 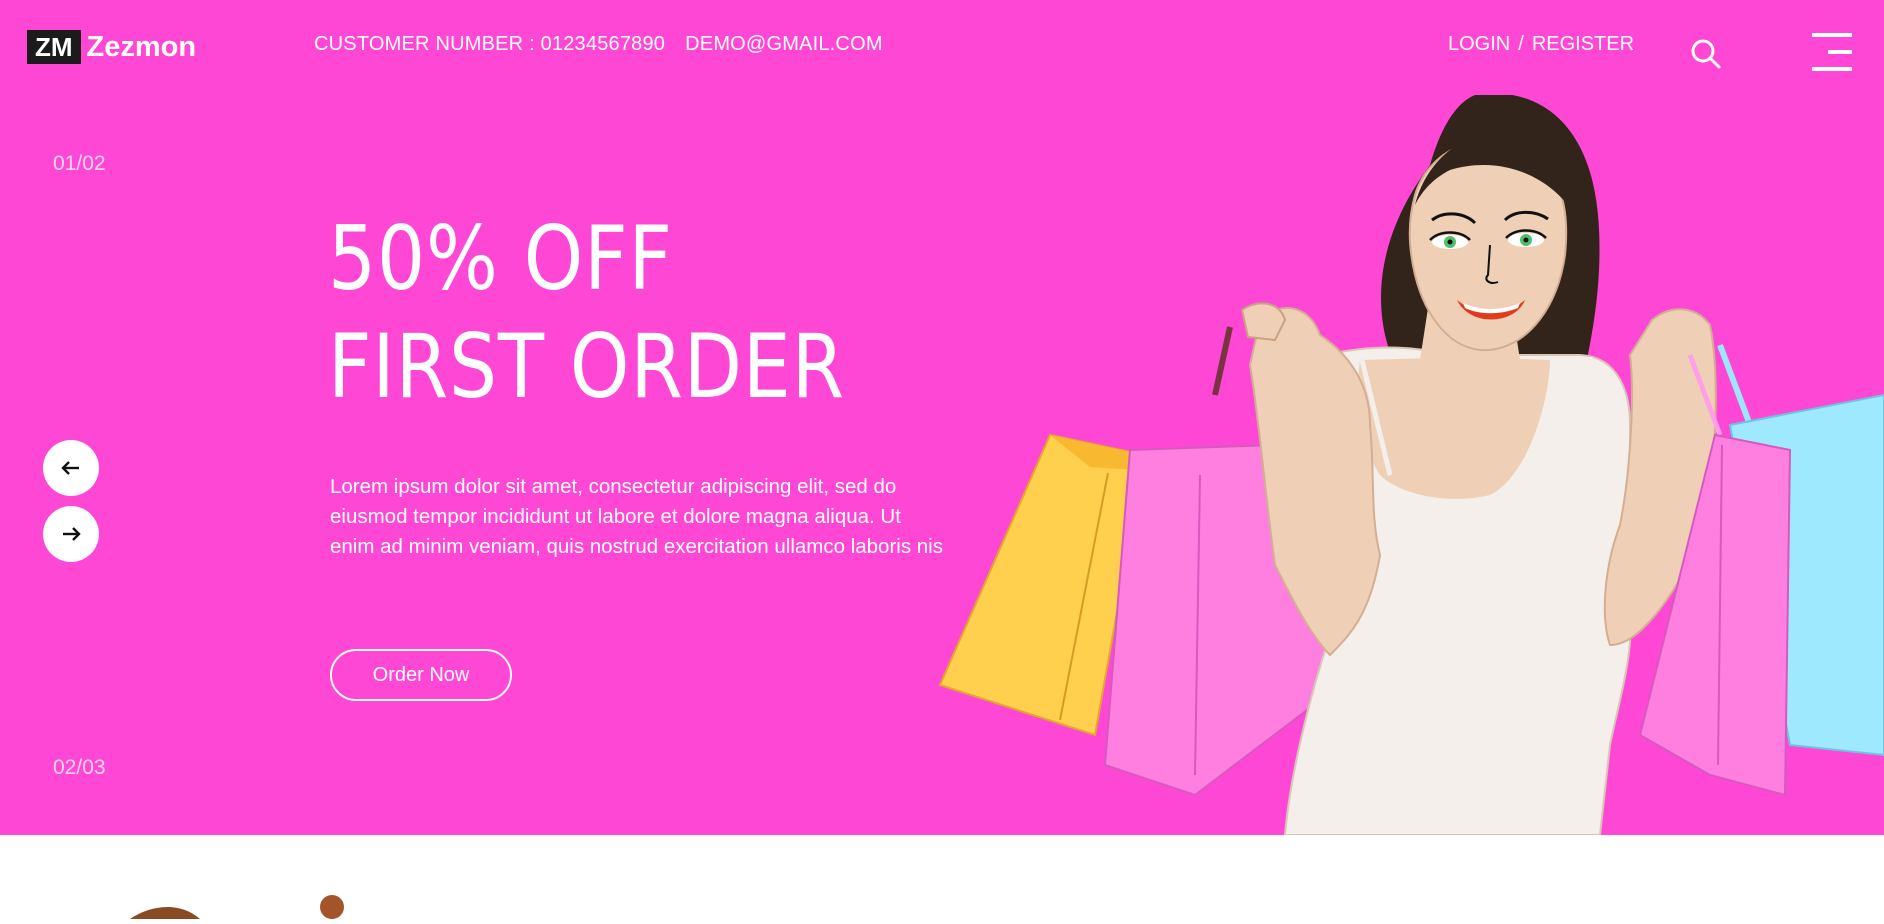 I want to click on auth-links: LOGIN / REGISTER, so click(x=1541, y=44).